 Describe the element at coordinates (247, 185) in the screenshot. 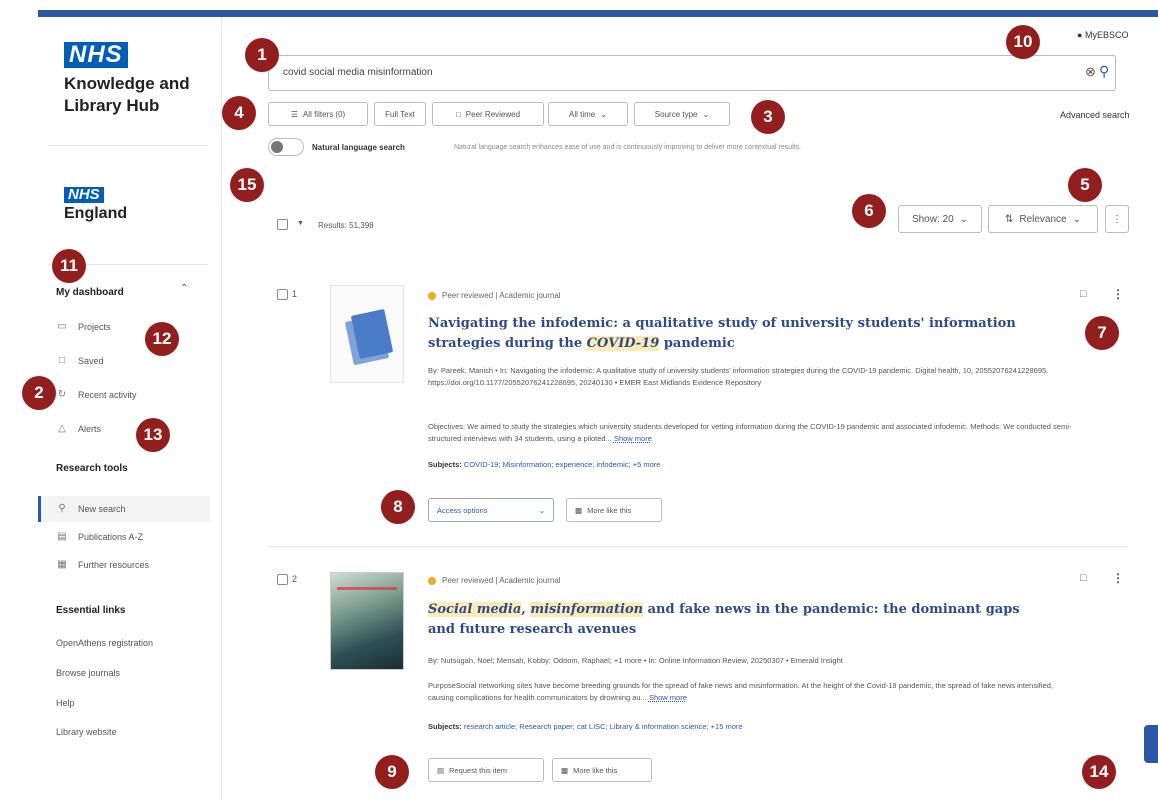

I see `callout-marker: 15` at that location.